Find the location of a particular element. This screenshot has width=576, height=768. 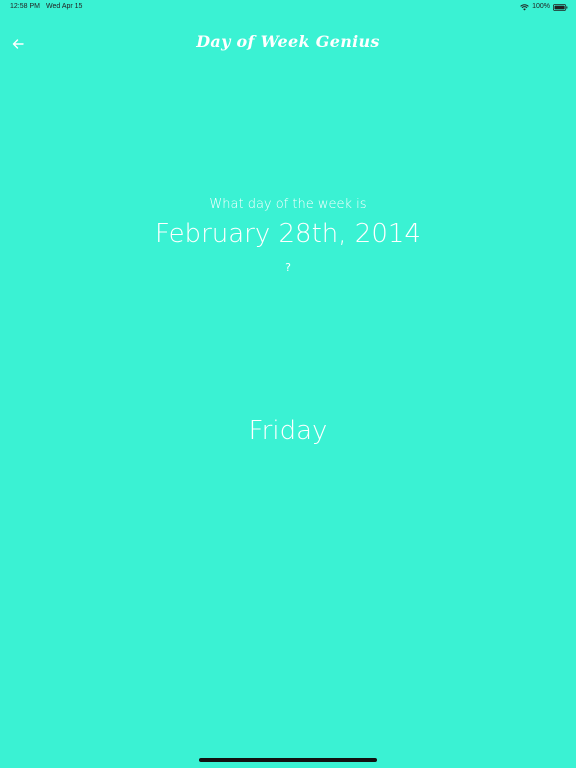

question-date: February 28th, 2014 is located at coordinates (288, 234).